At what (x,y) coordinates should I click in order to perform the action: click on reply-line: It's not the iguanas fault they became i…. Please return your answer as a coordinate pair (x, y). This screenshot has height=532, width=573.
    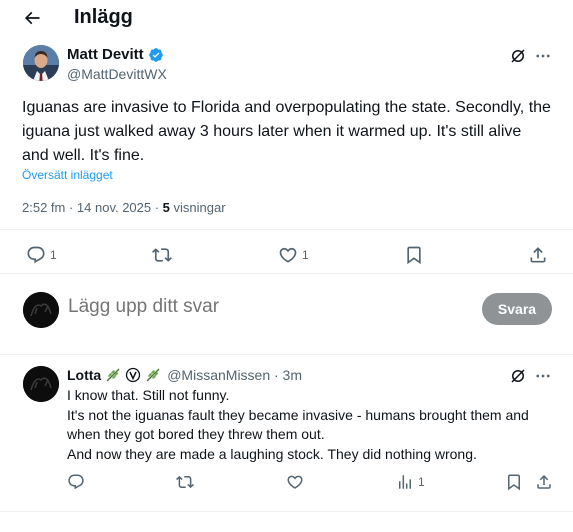
    Looking at the image, I should click on (298, 424).